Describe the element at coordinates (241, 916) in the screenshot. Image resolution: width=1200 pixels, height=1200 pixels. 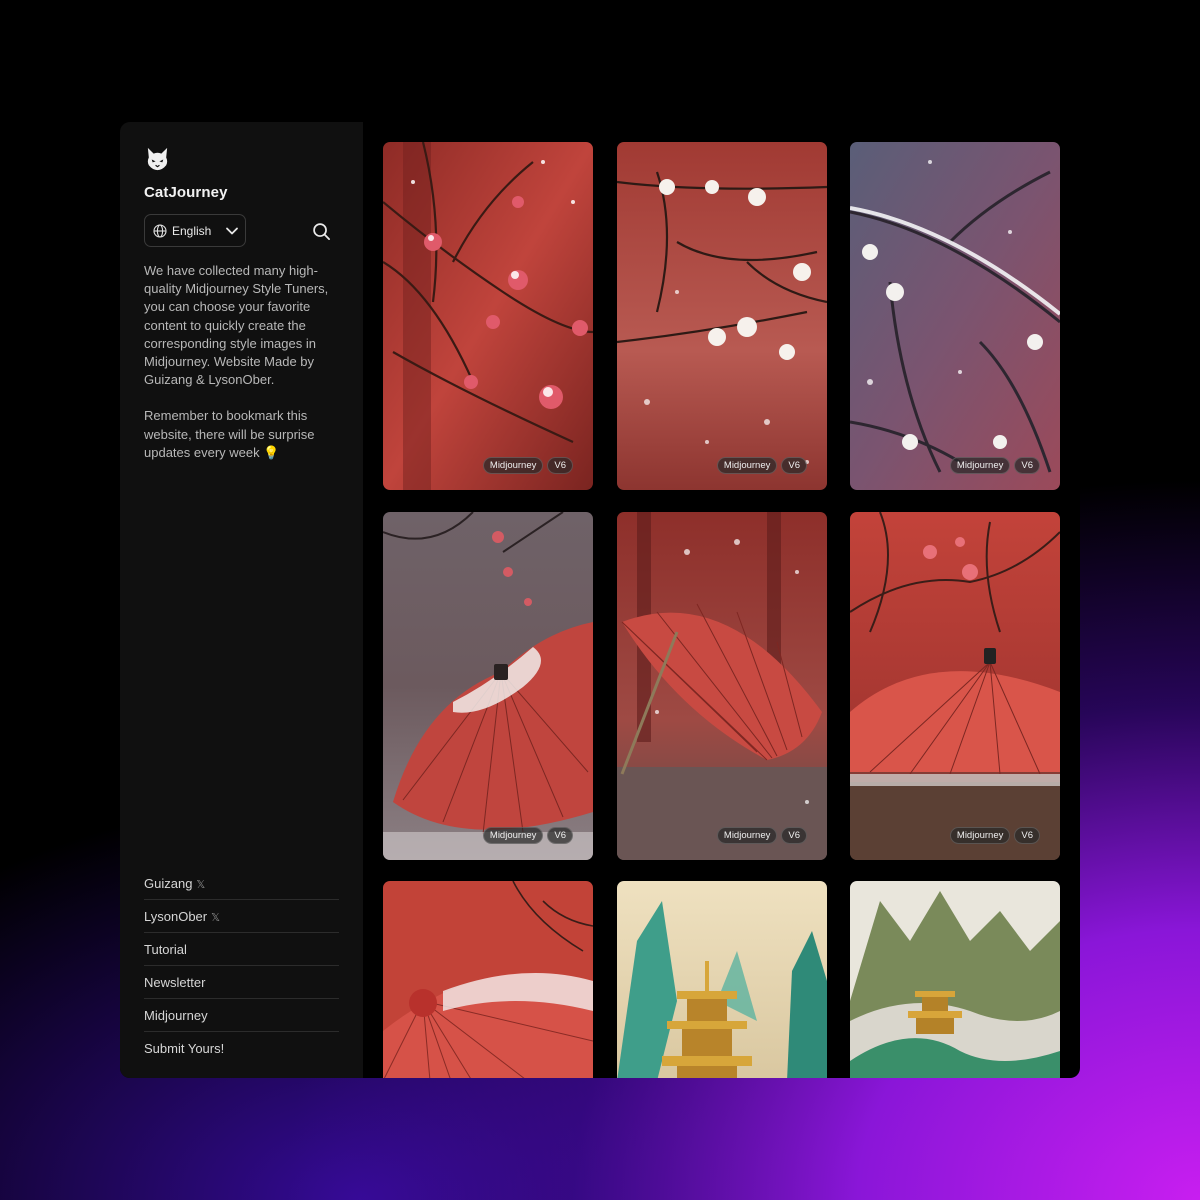
I see `footer-link-lysonober: LysonOber 𝕏` at that location.